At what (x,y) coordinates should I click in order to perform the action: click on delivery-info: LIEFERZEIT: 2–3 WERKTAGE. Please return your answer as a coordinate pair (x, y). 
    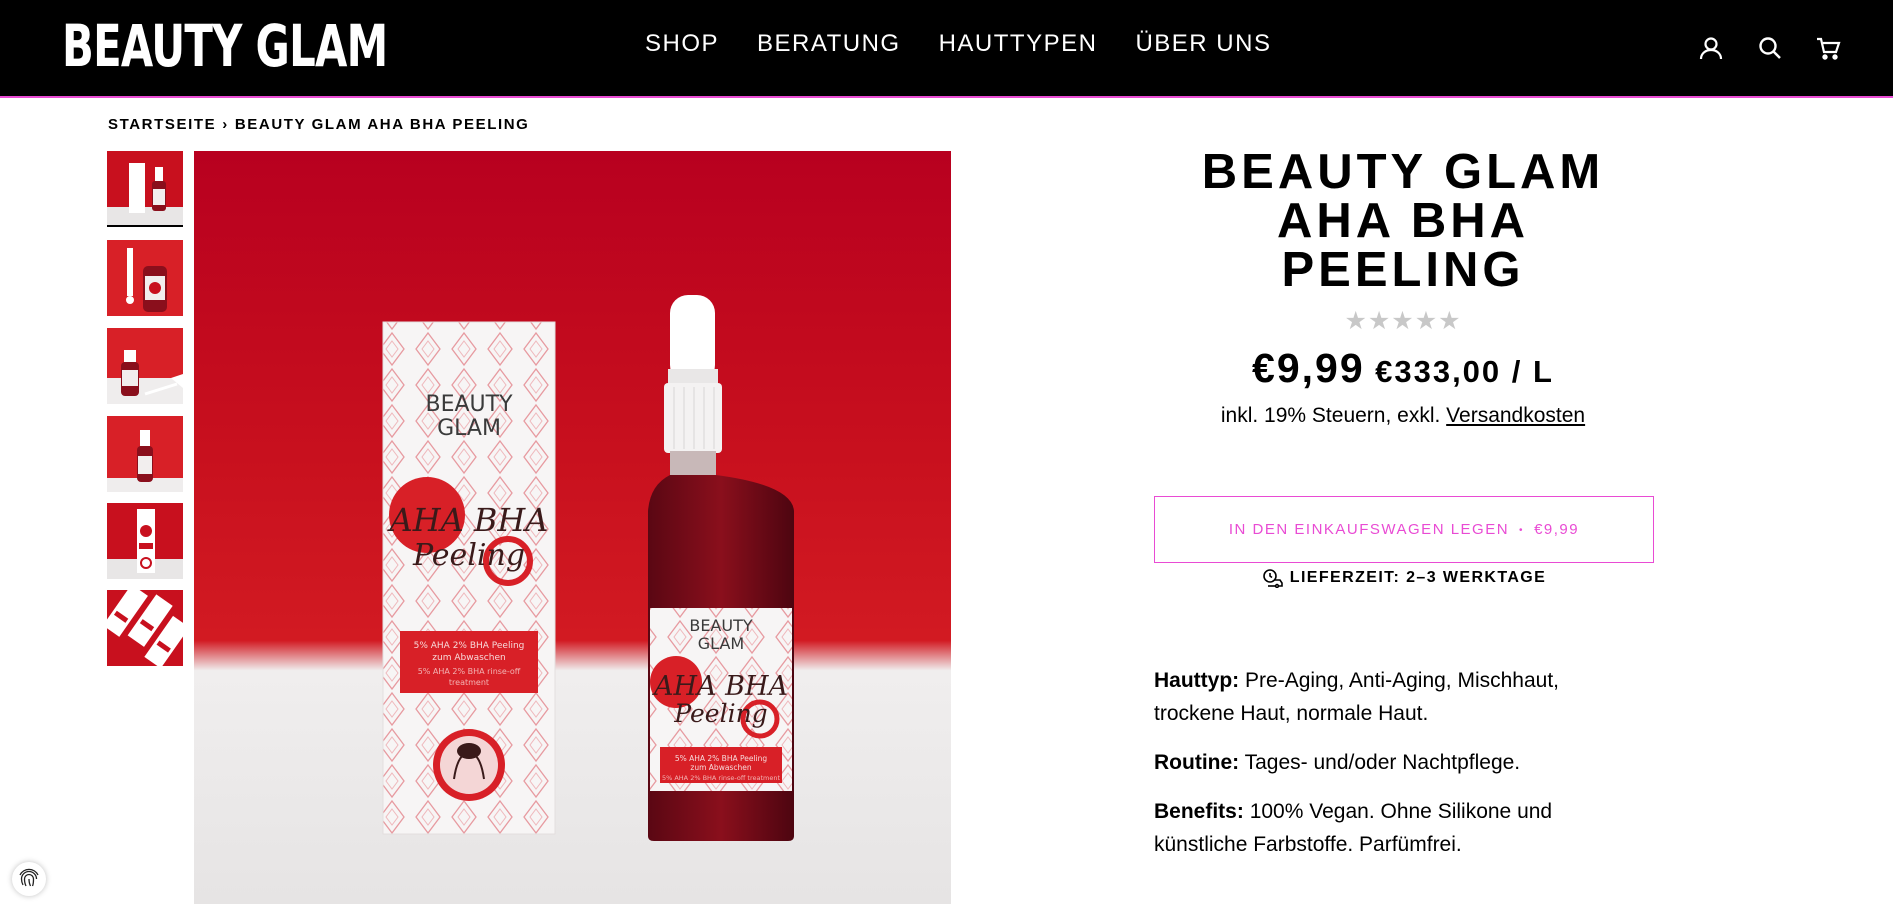
    Looking at the image, I should click on (1404, 578).